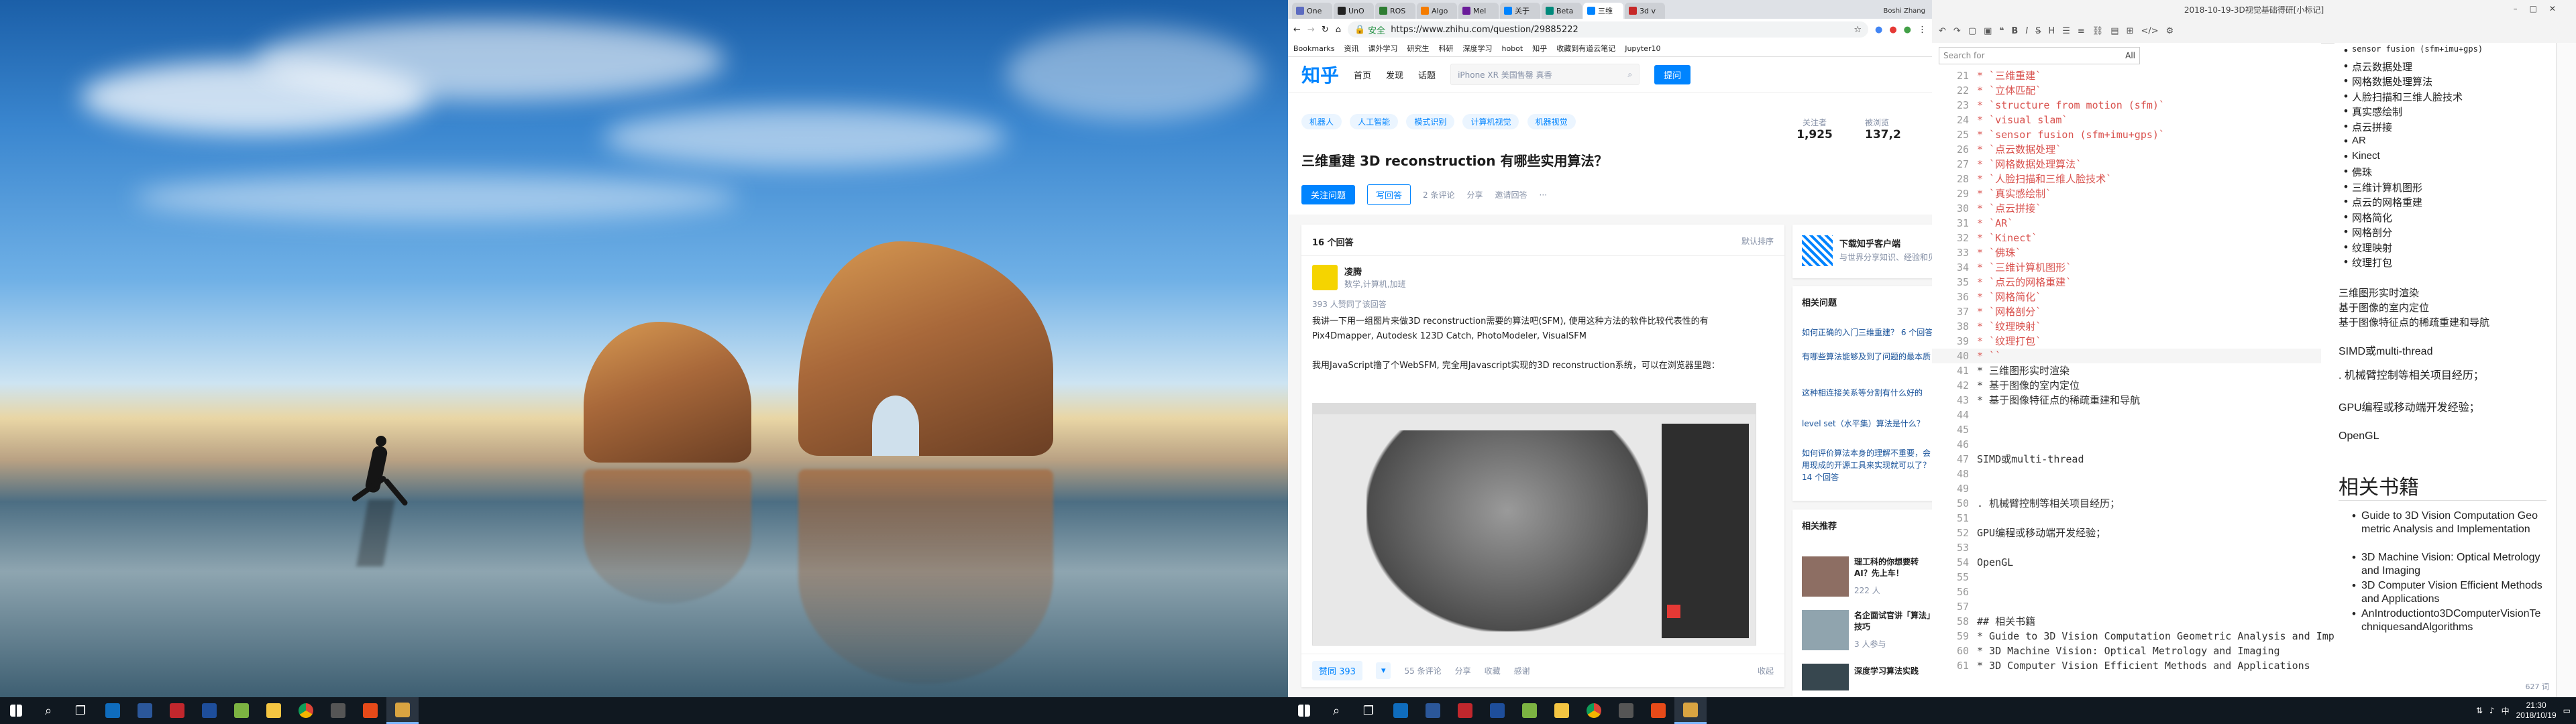 This screenshot has width=2576, height=724. Describe the element at coordinates (2126, 385) in the screenshot. I see `code-line: 42 * 基于图像的室内定位` at that location.